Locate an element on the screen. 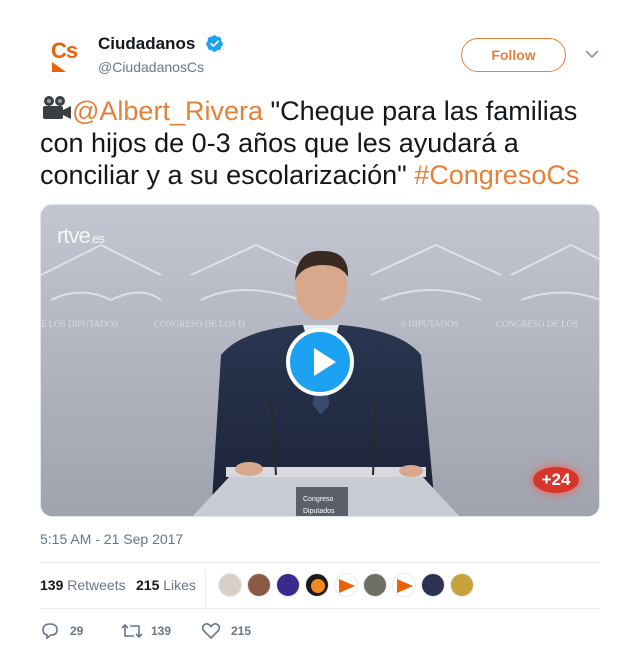 The image size is (640, 671). retweet-button: 139 is located at coordinates (156, 631).